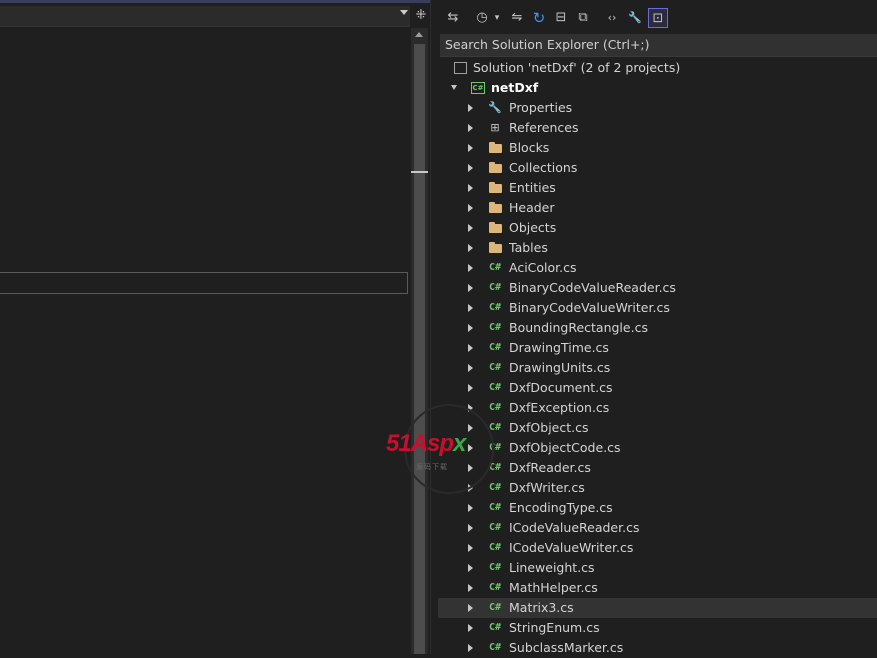  Describe the element at coordinates (495, 107) in the screenshot. I see `wrench-icon: 🔧` at that location.